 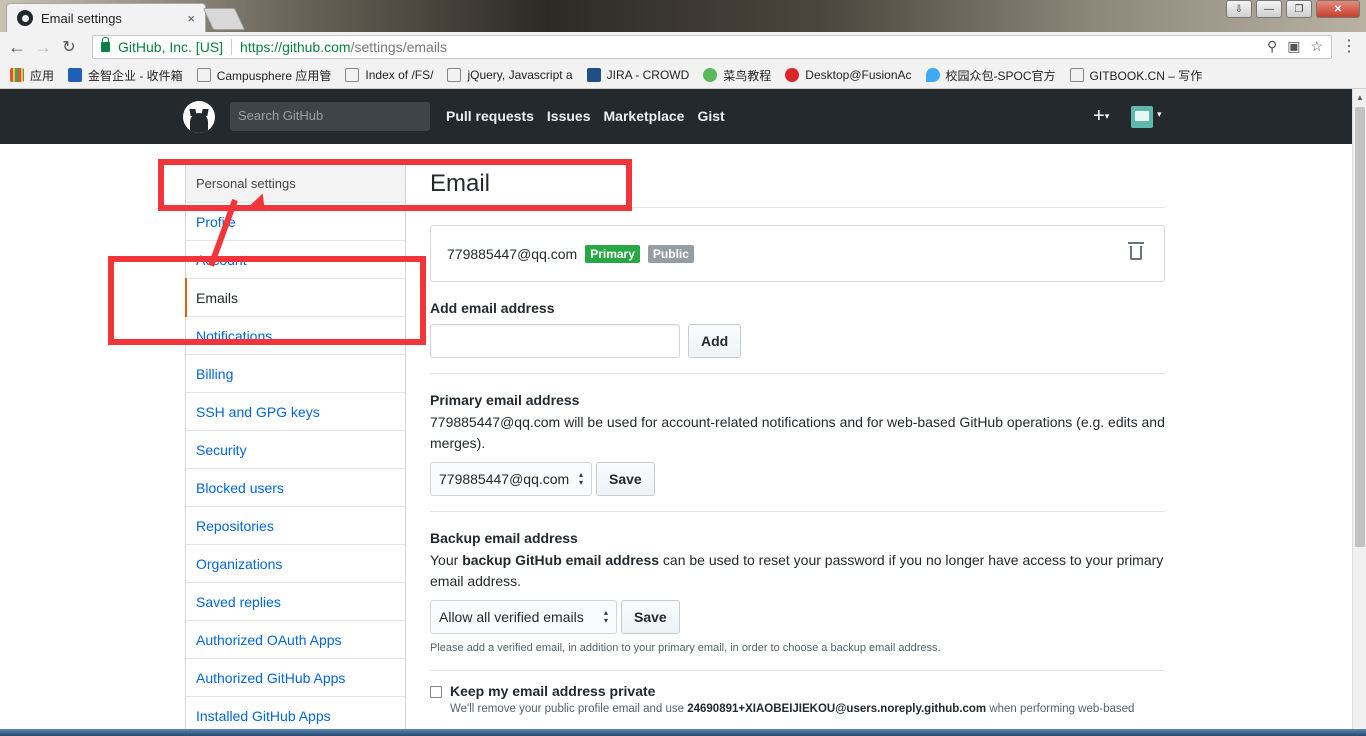 I want to click on window-extra-button: ⇩, so click(x=1239, y=9).